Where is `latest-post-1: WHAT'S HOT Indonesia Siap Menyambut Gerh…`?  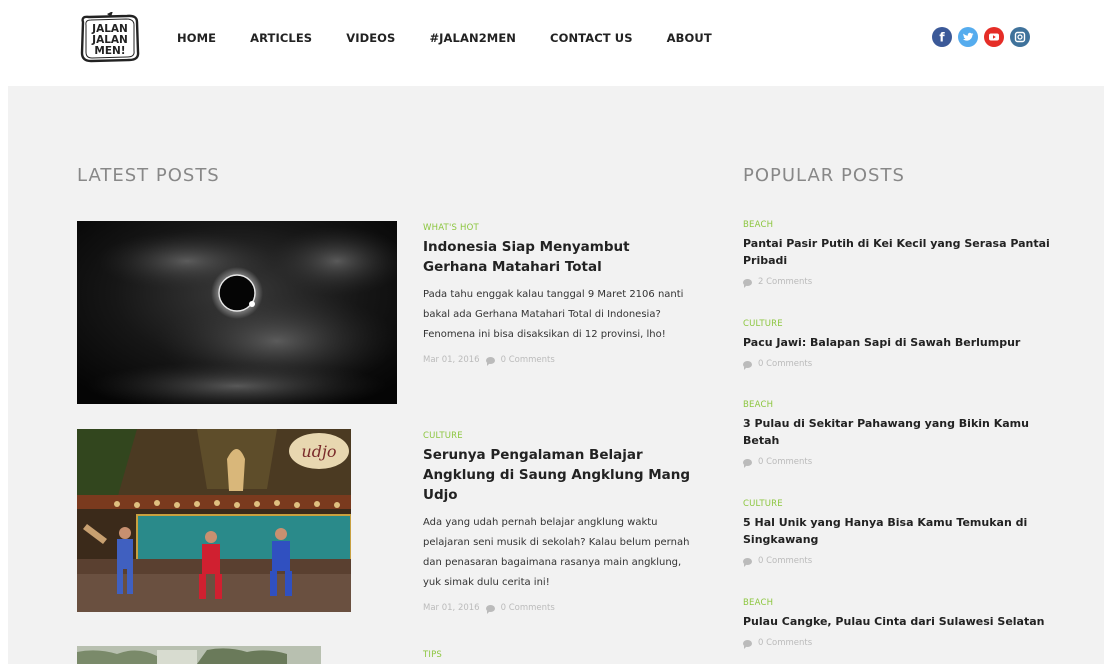
latest-post-1: WHAT'S HOT Indonesia Siap Menyambut Gerh… is located at coordinates (559, 294).